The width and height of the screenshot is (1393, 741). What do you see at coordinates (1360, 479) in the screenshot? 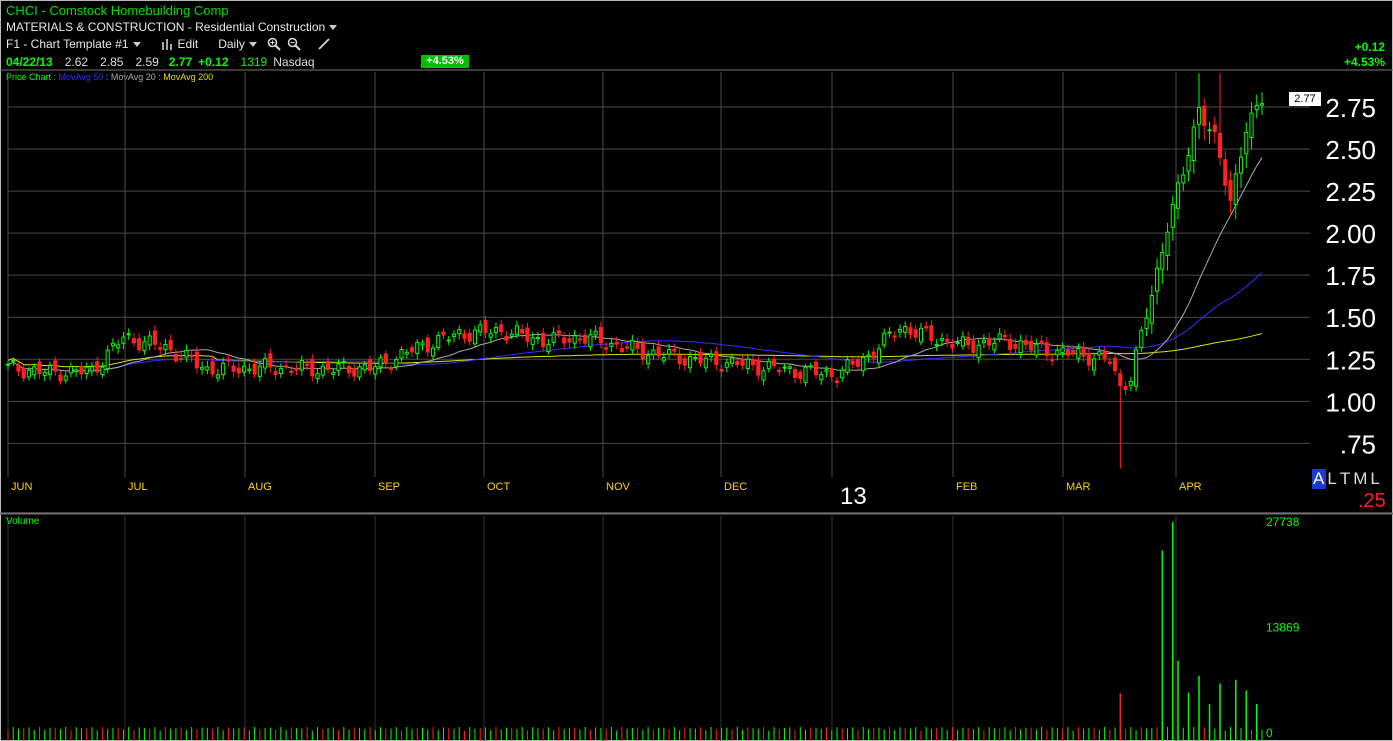
I see `range-m: M` at bounding box center [1360, 479].